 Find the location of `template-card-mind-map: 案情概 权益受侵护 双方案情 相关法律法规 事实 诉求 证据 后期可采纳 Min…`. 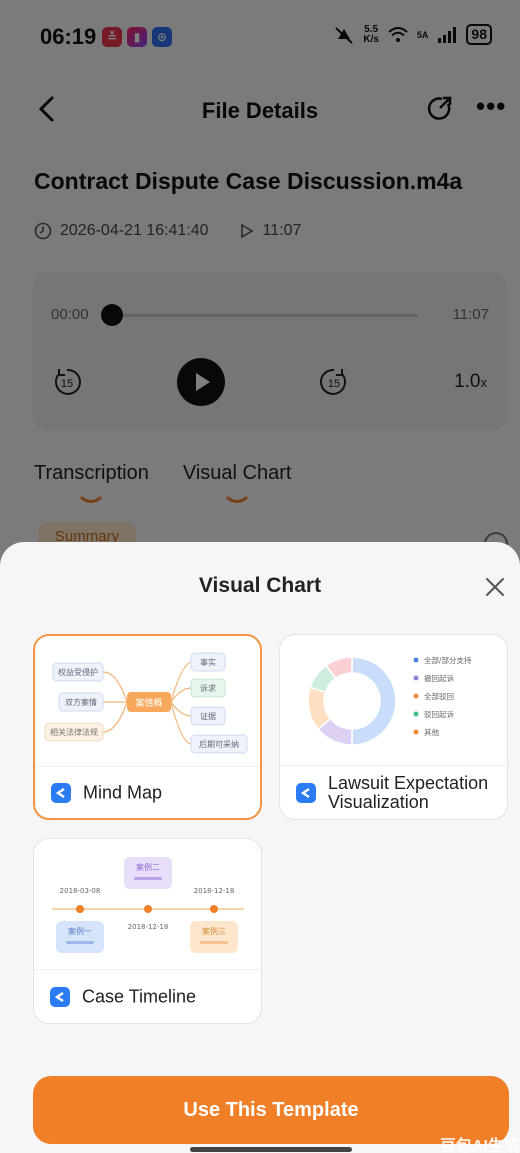

template-card-mind-map: 案情概 权益受侵护 双方案情 相关法律法规 事实 诉求 证据 后期可采纳 Min… is located at coordinates (147, 727).